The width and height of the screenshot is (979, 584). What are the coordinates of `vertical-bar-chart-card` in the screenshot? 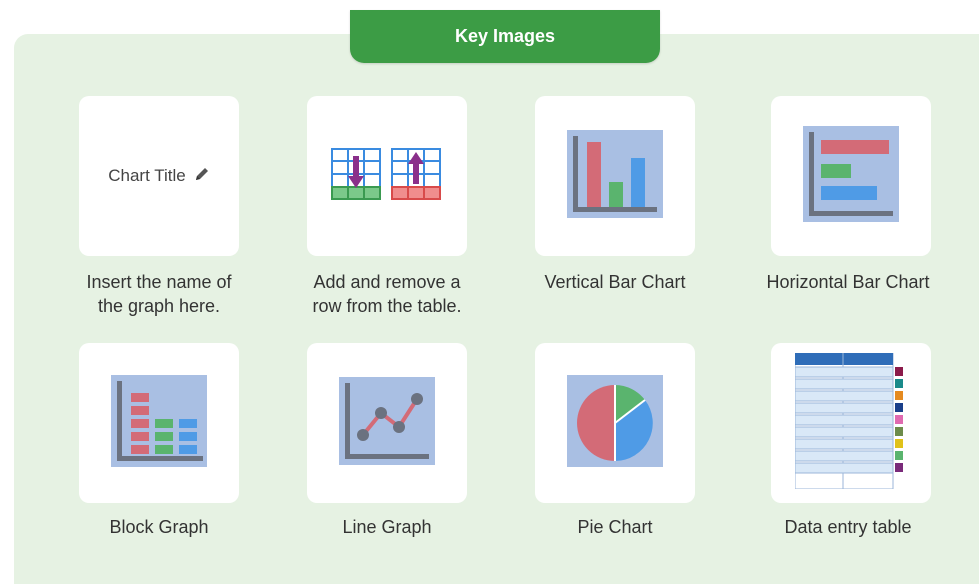 It's located at (615, 176).